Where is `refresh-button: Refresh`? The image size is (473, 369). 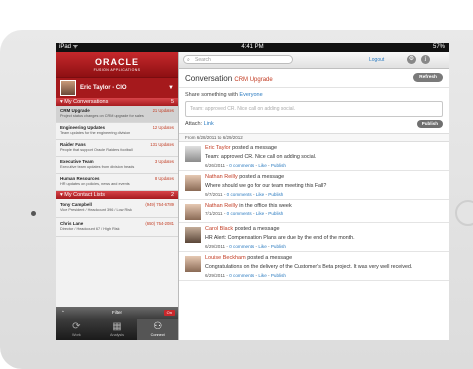 refresh-button: Refresh is located at coordinates (428, 77).